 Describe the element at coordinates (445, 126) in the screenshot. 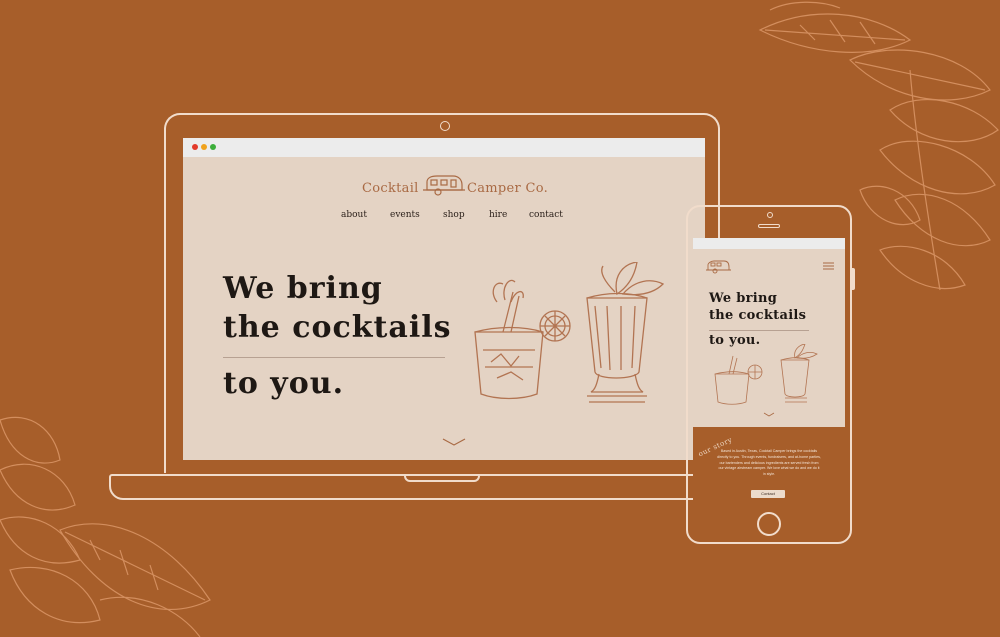

I see `laptop-camera` at that location.